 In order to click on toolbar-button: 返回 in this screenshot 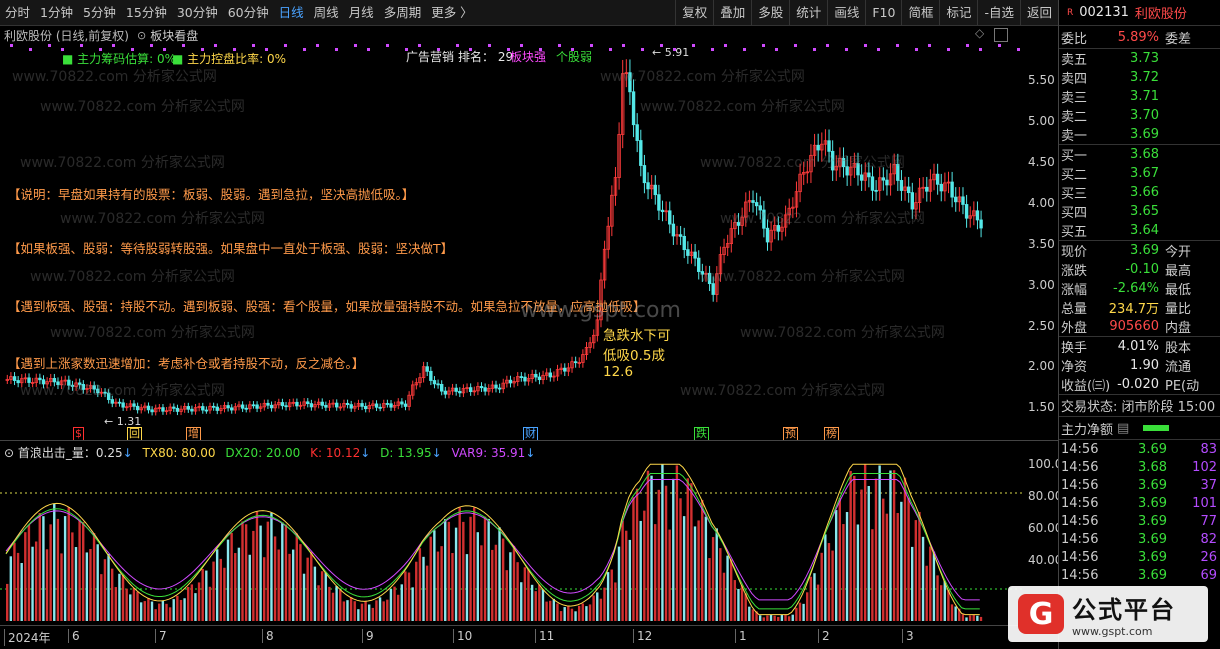, I will do `click(1038, 13)`.